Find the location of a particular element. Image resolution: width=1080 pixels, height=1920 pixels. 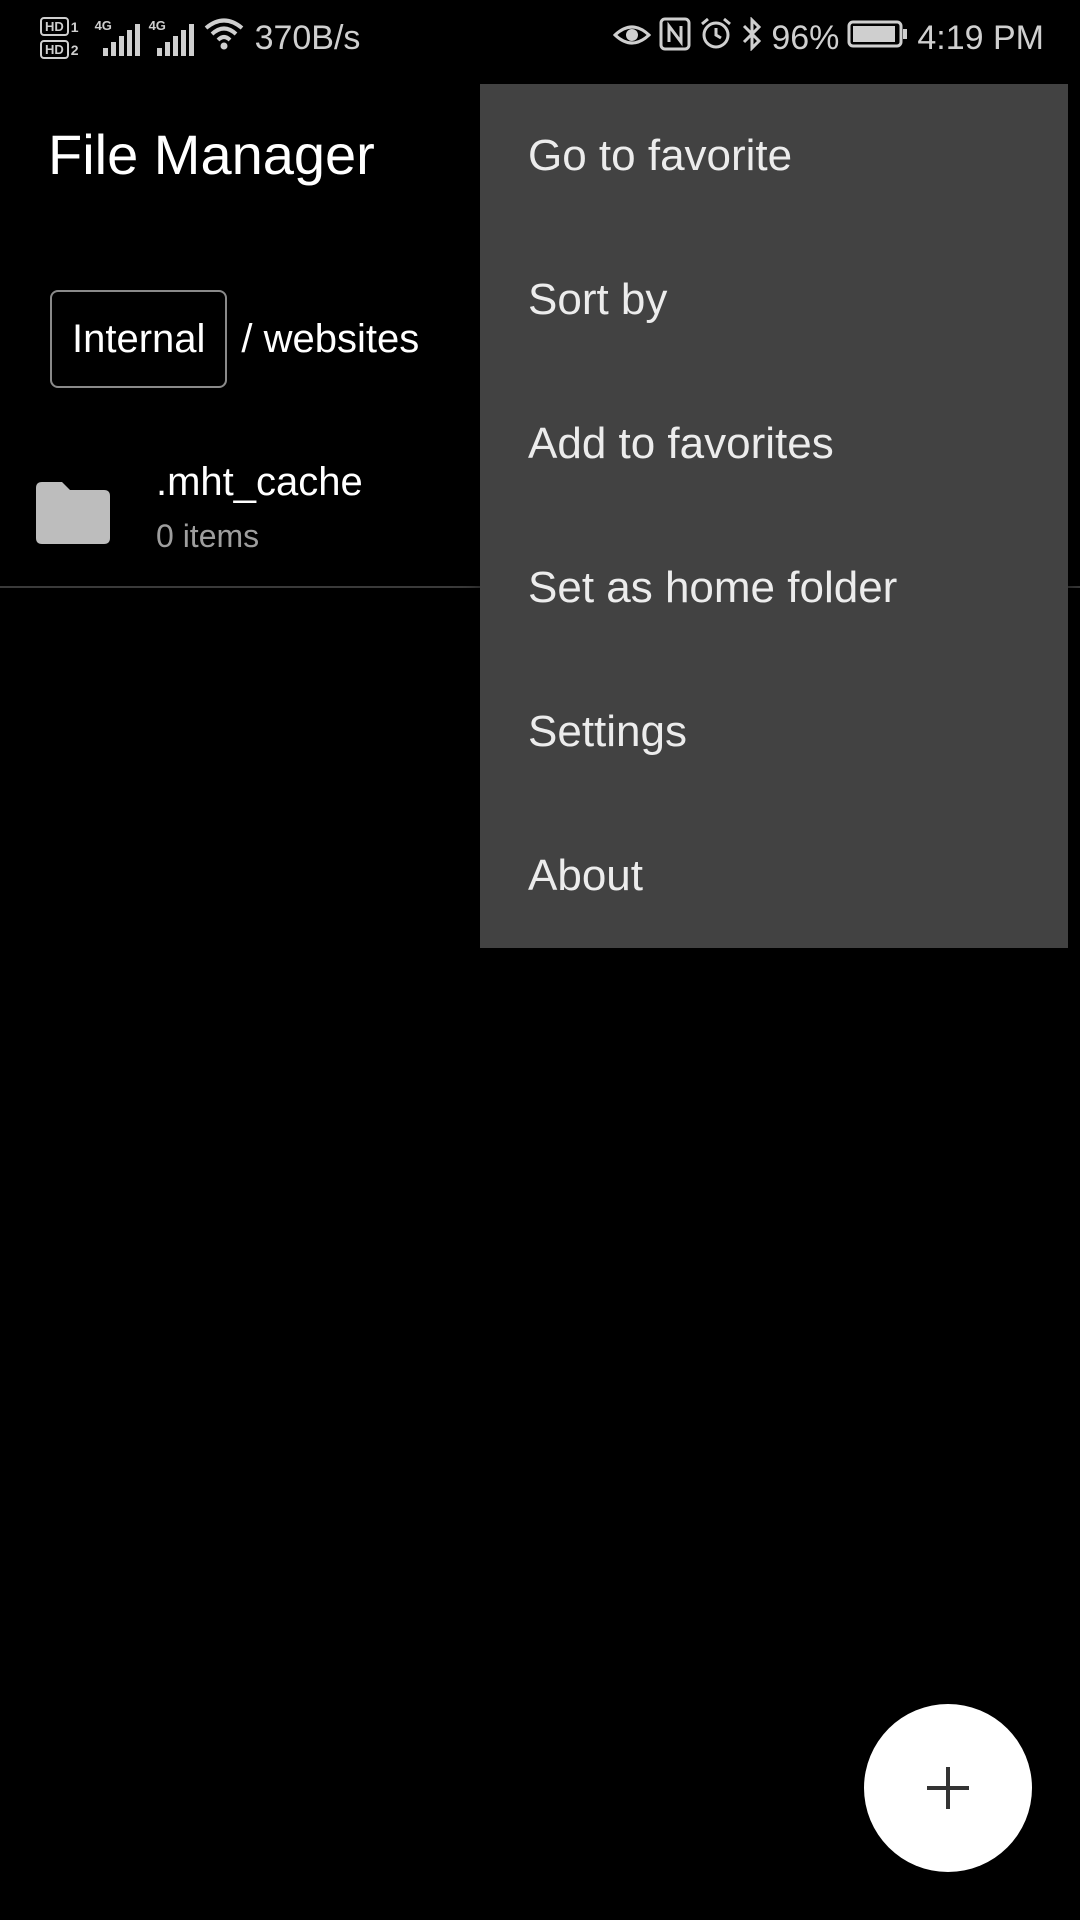

add-button is located at coordinates (948, 1788).